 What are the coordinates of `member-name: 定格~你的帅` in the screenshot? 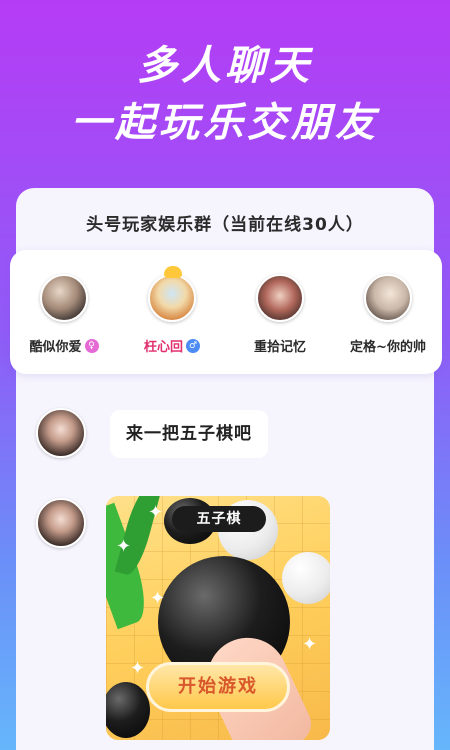 It's located at (388, 345).